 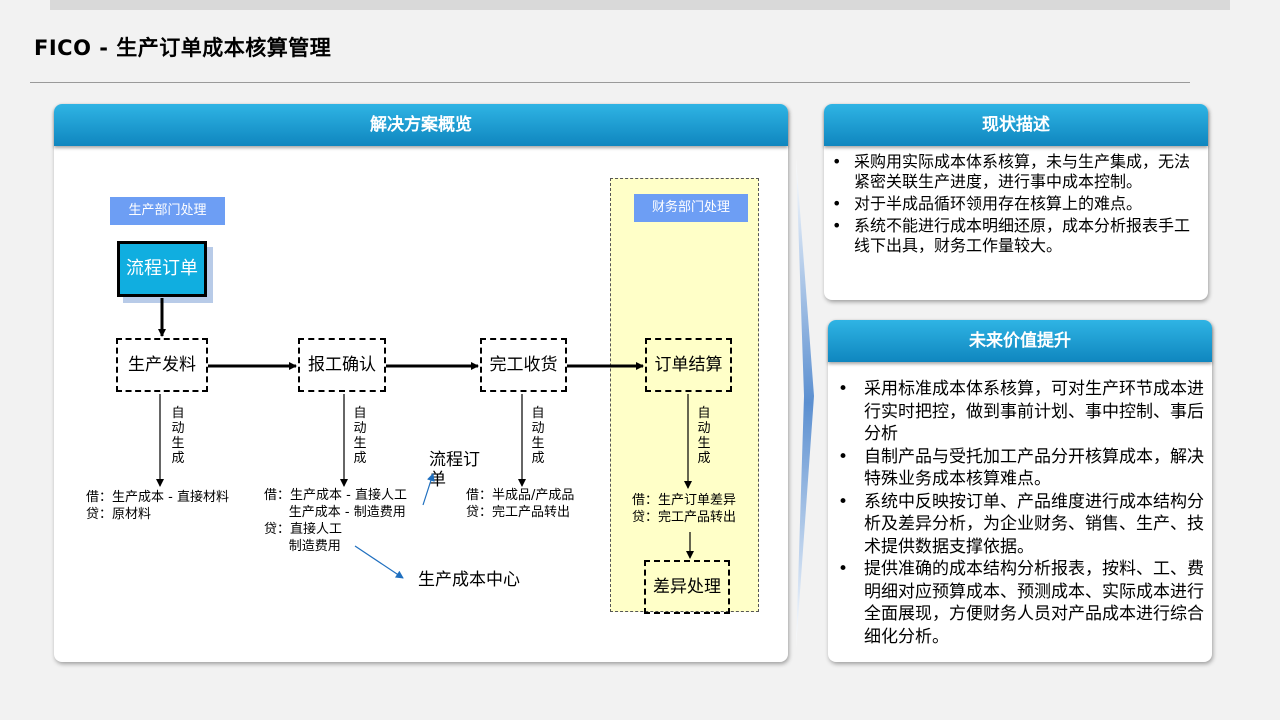 What do you see at coordinates (1011, 235) in the screenshot?
I see `bullet-item: • 系统不能进行成本明细还原，成本分析报表手工线下出具，财务工作量较大。` at bounding box center [1011, 235].